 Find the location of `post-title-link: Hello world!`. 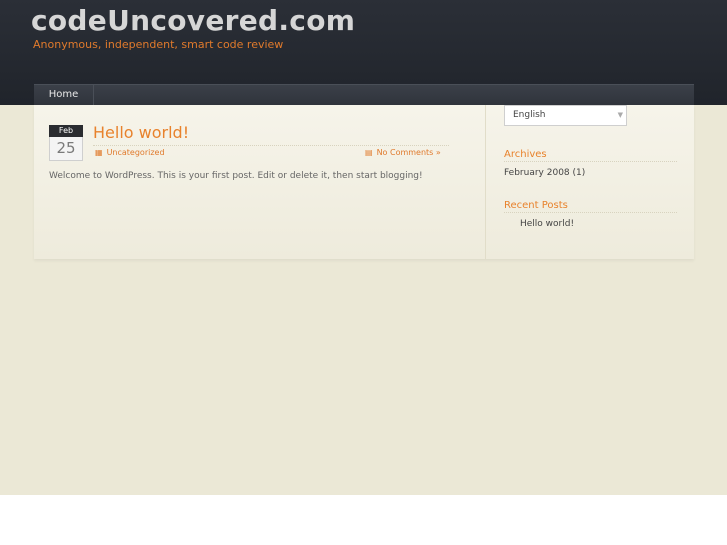

post-title-link: Hello world! is located at coordinates (141, 132).